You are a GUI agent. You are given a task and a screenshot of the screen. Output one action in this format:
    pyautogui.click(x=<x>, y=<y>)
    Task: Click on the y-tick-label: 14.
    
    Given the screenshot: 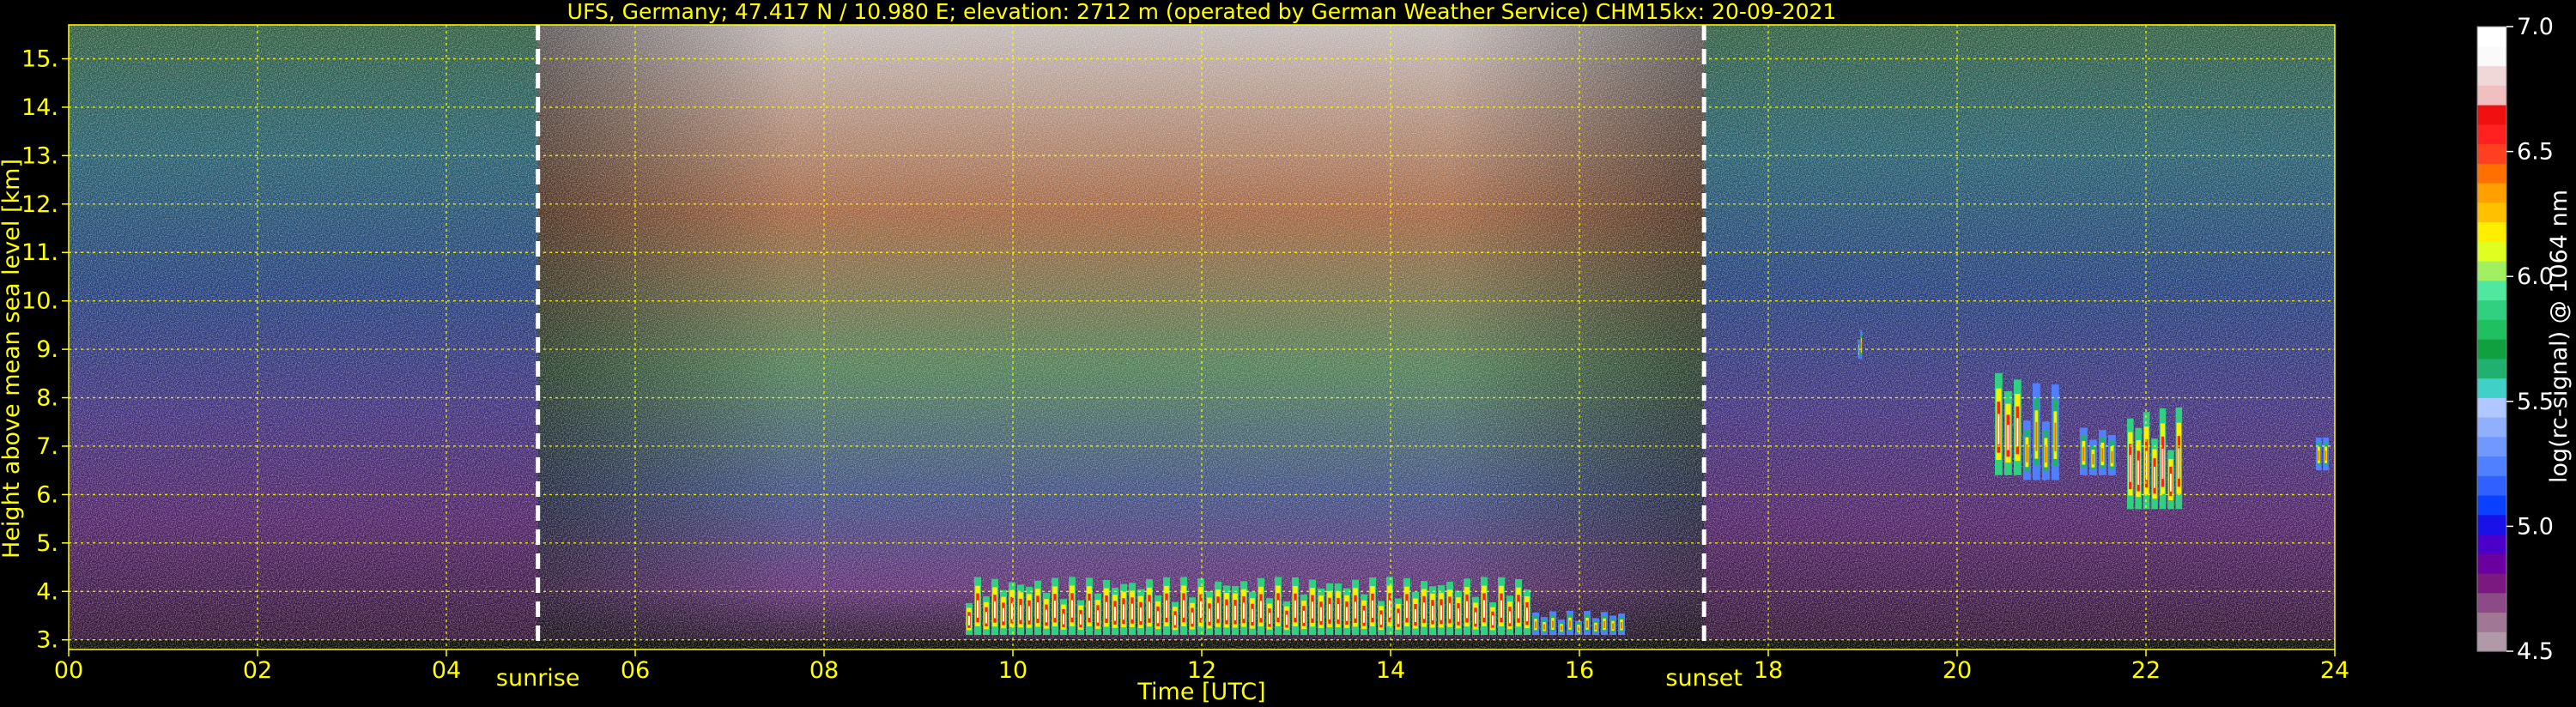 What is the action you would take?
    pyautogui.click(x=39, y=108)
    